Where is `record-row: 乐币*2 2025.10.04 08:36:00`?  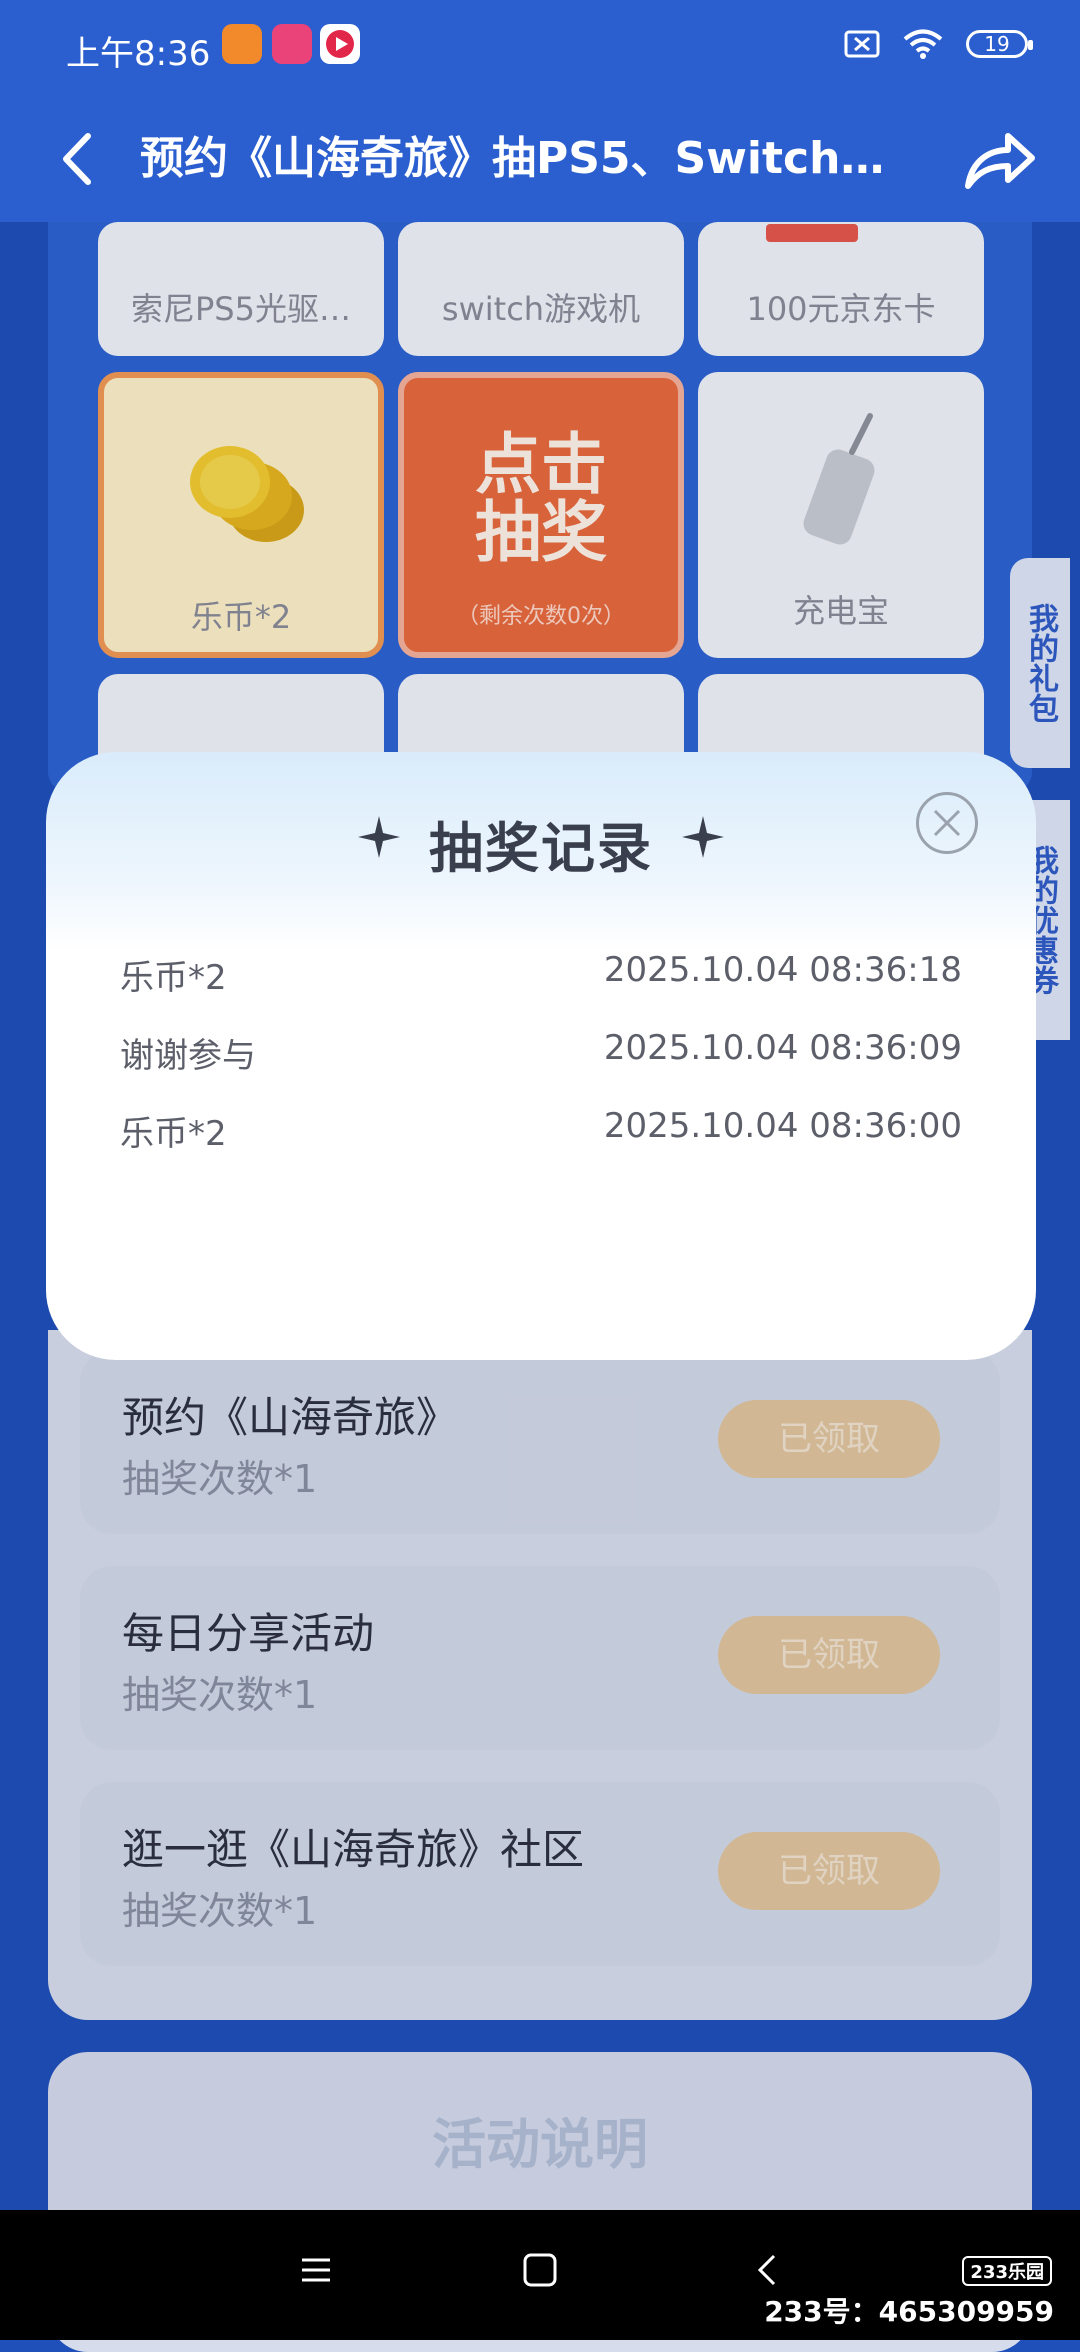
record-row: 乐币*2 2025.10.04 08:36:00 is located at coordinates (541, 1136).